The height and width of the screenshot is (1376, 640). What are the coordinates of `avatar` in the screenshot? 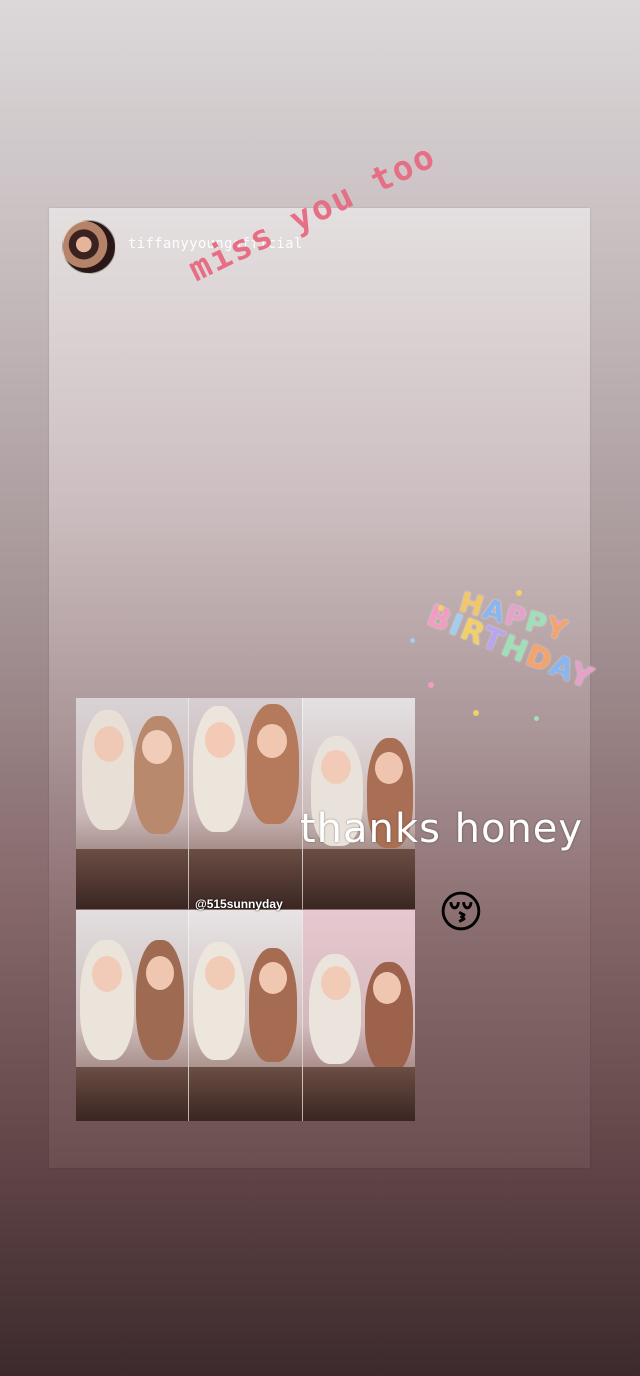 It's located at (89, 247).